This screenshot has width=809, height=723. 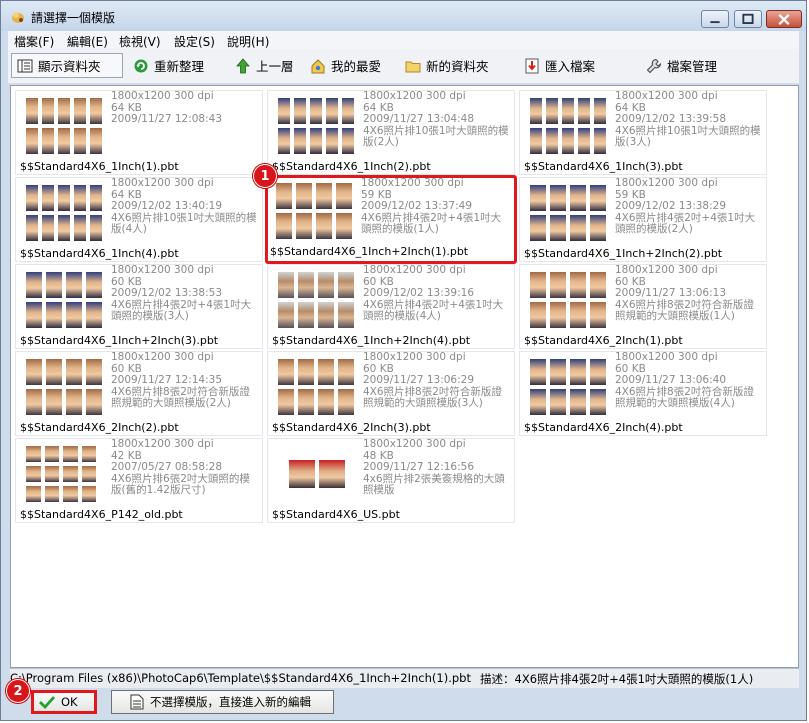 I want to click on favorites-button: 我的最愛, so click(x=345, y=65).